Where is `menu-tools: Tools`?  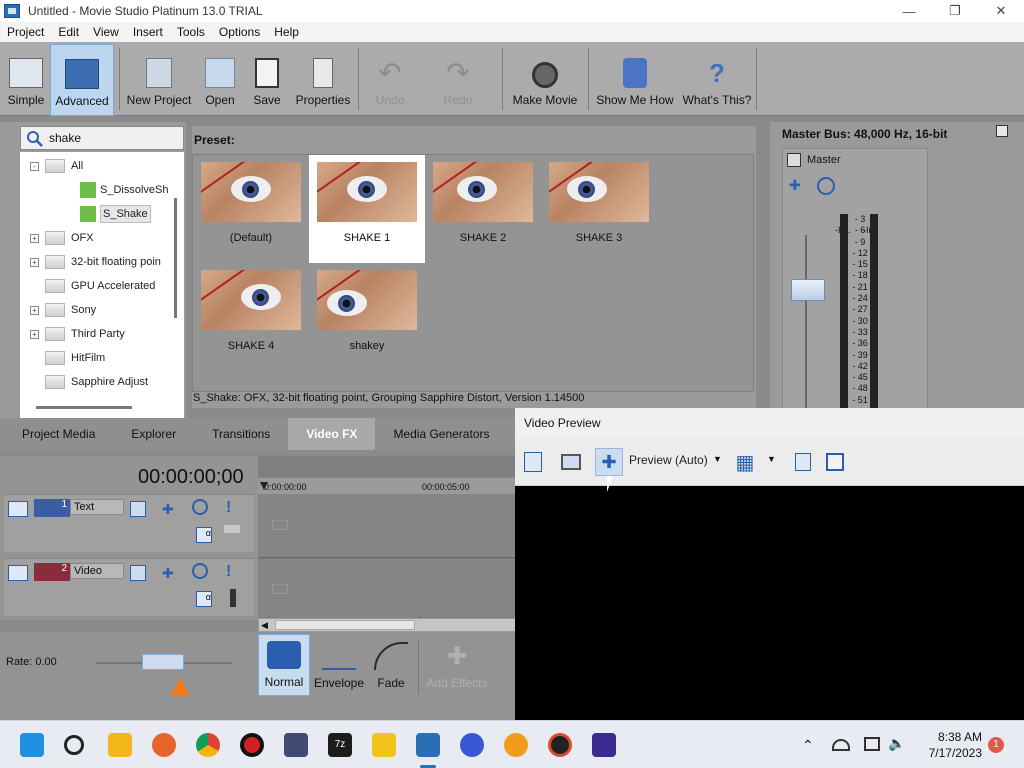
menu-tools: Tools is located at coordinates (191, 32).